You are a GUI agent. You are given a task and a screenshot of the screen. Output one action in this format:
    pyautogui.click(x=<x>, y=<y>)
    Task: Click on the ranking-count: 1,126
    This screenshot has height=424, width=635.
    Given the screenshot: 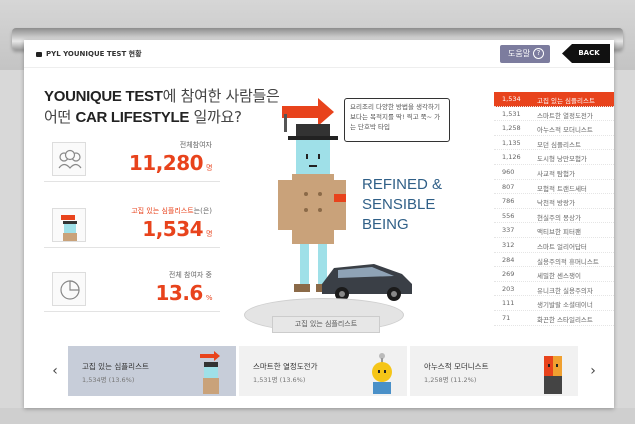 What is the action you would take?
    pyautogui.click(x=511, y=157)
    